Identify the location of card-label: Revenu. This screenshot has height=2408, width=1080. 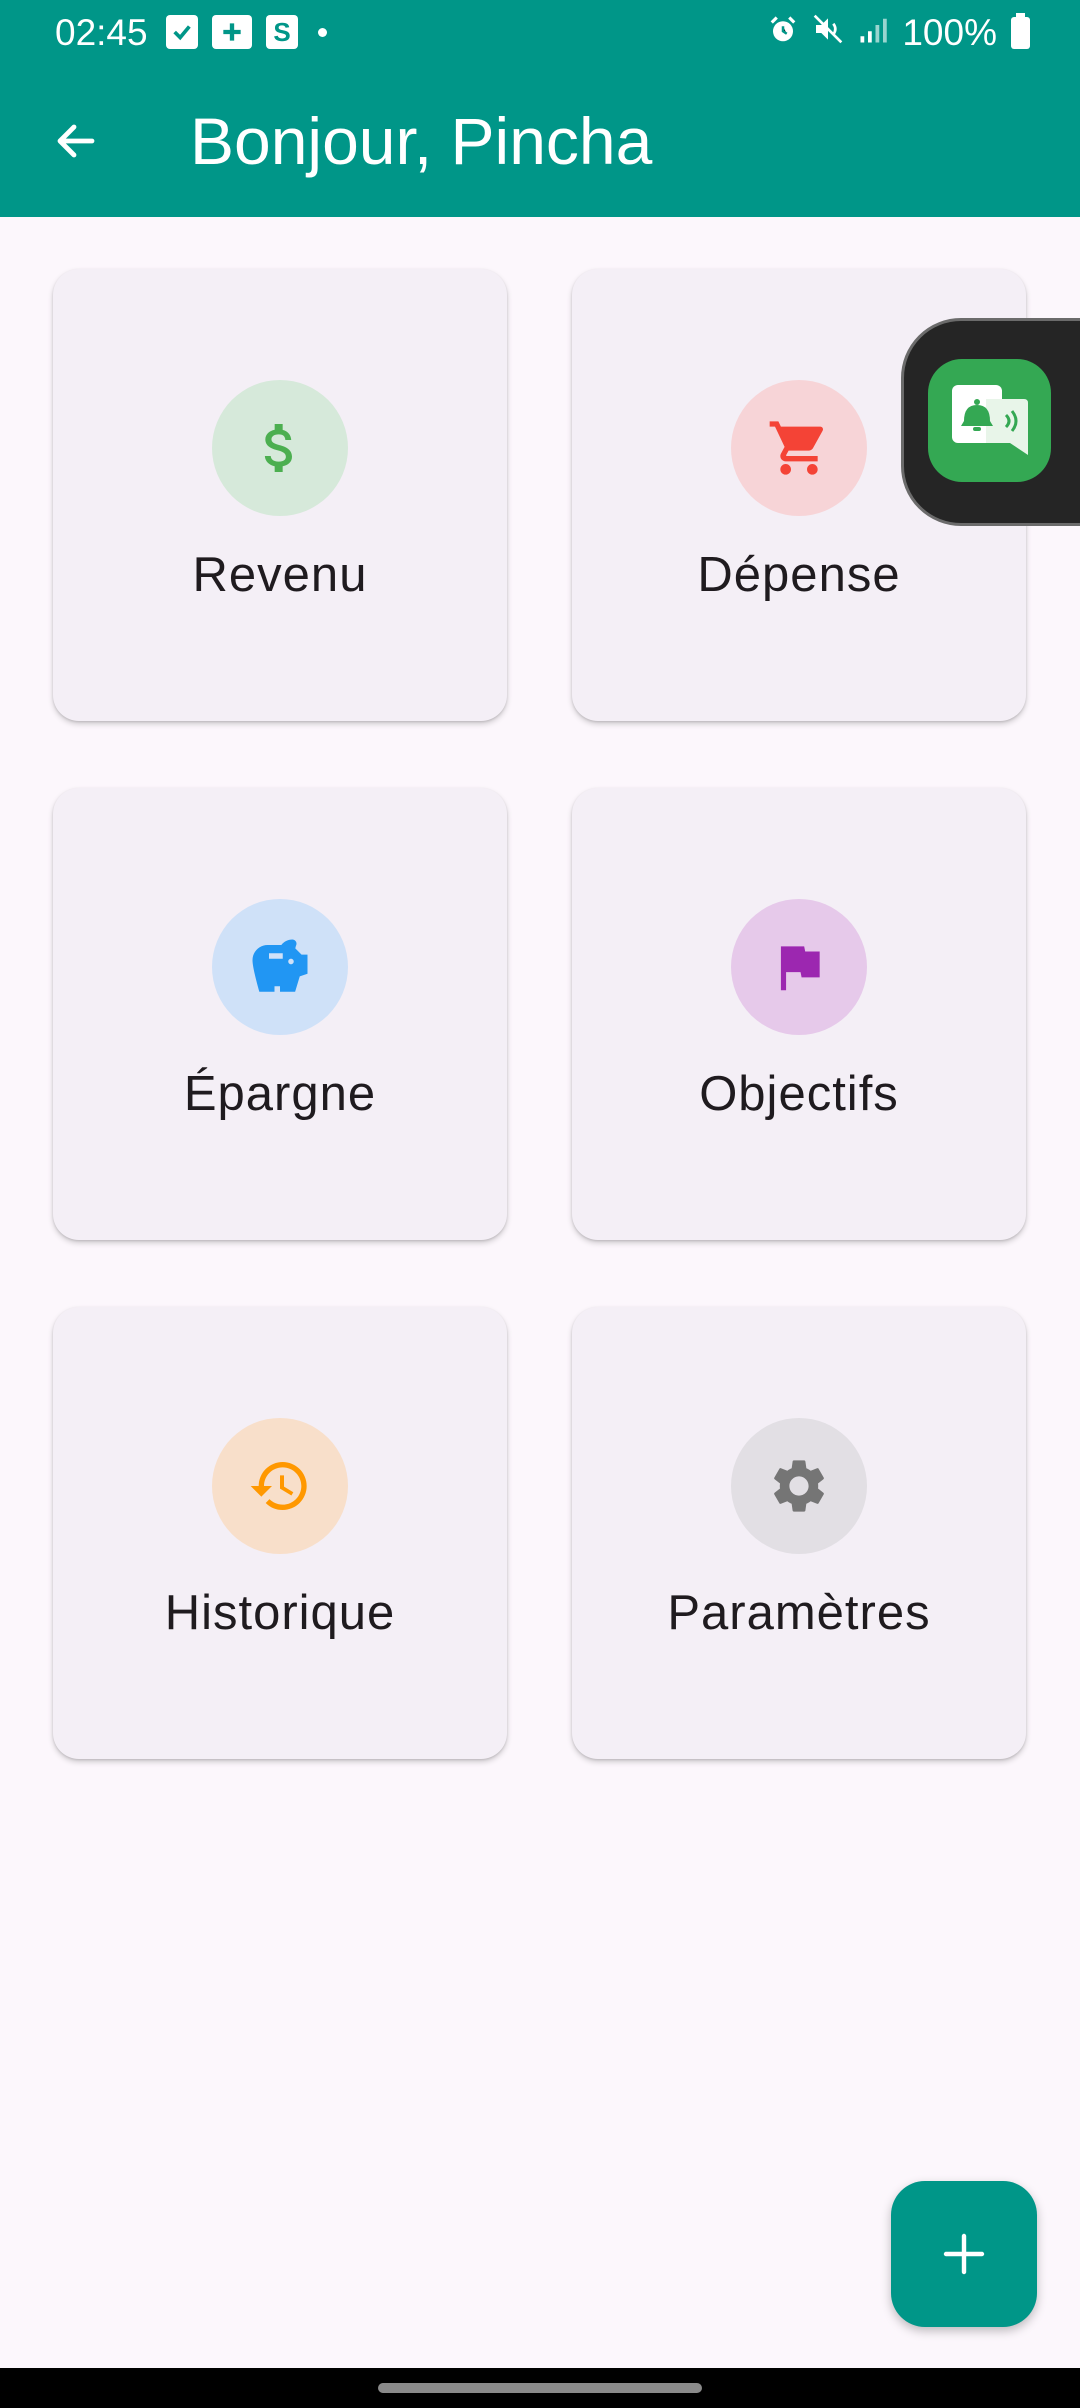
(280, 575).